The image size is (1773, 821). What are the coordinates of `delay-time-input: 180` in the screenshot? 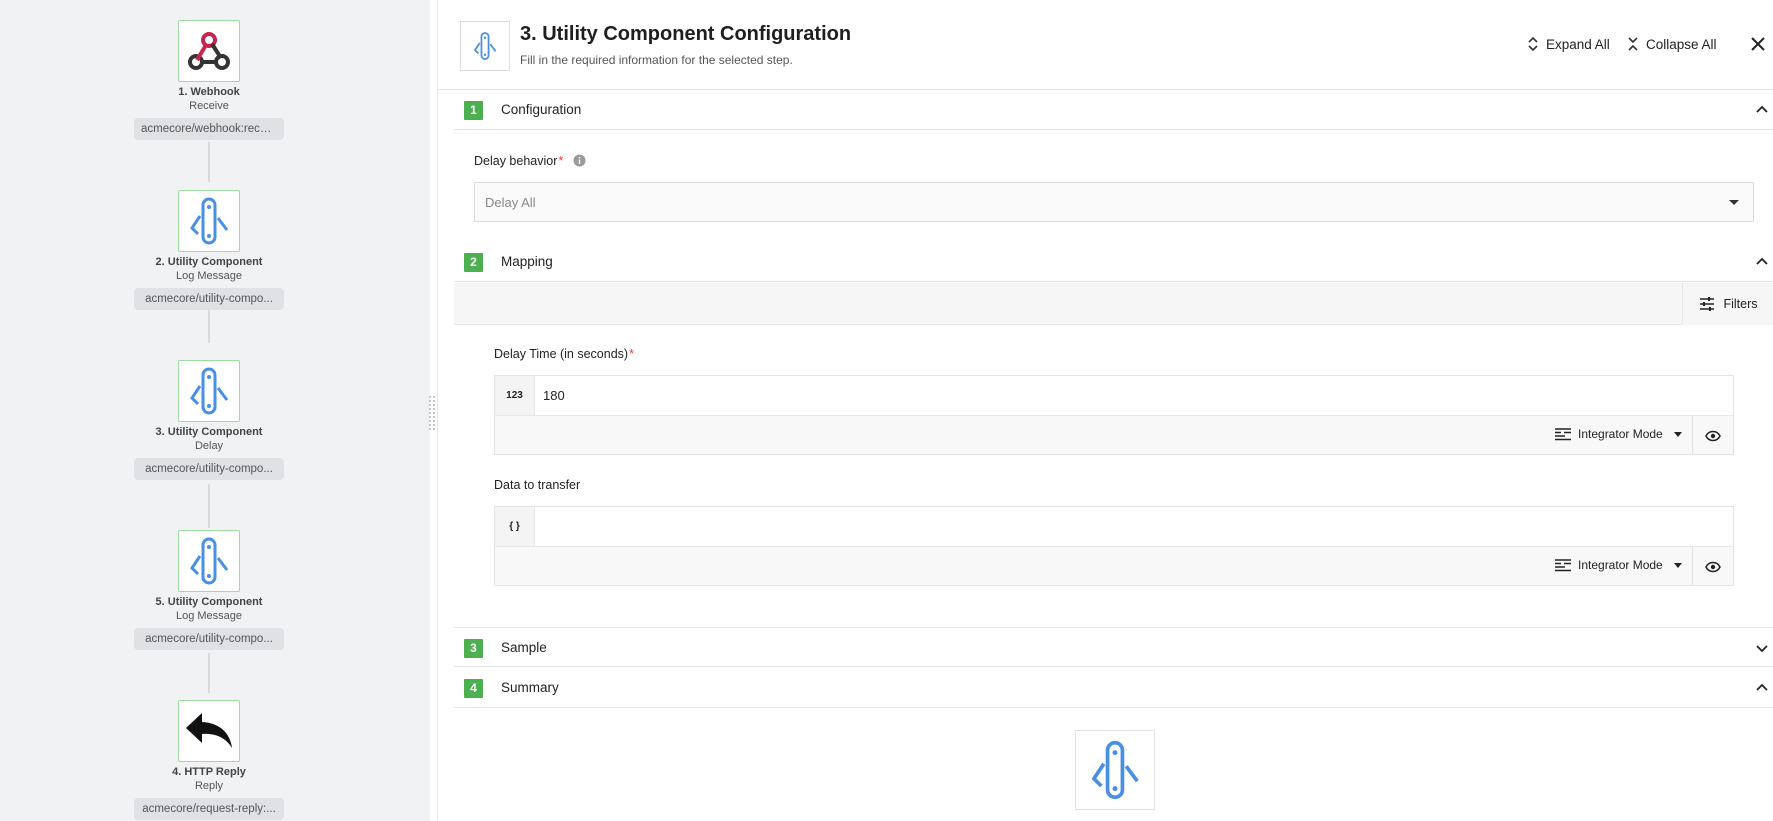 It's located at (554, 395).